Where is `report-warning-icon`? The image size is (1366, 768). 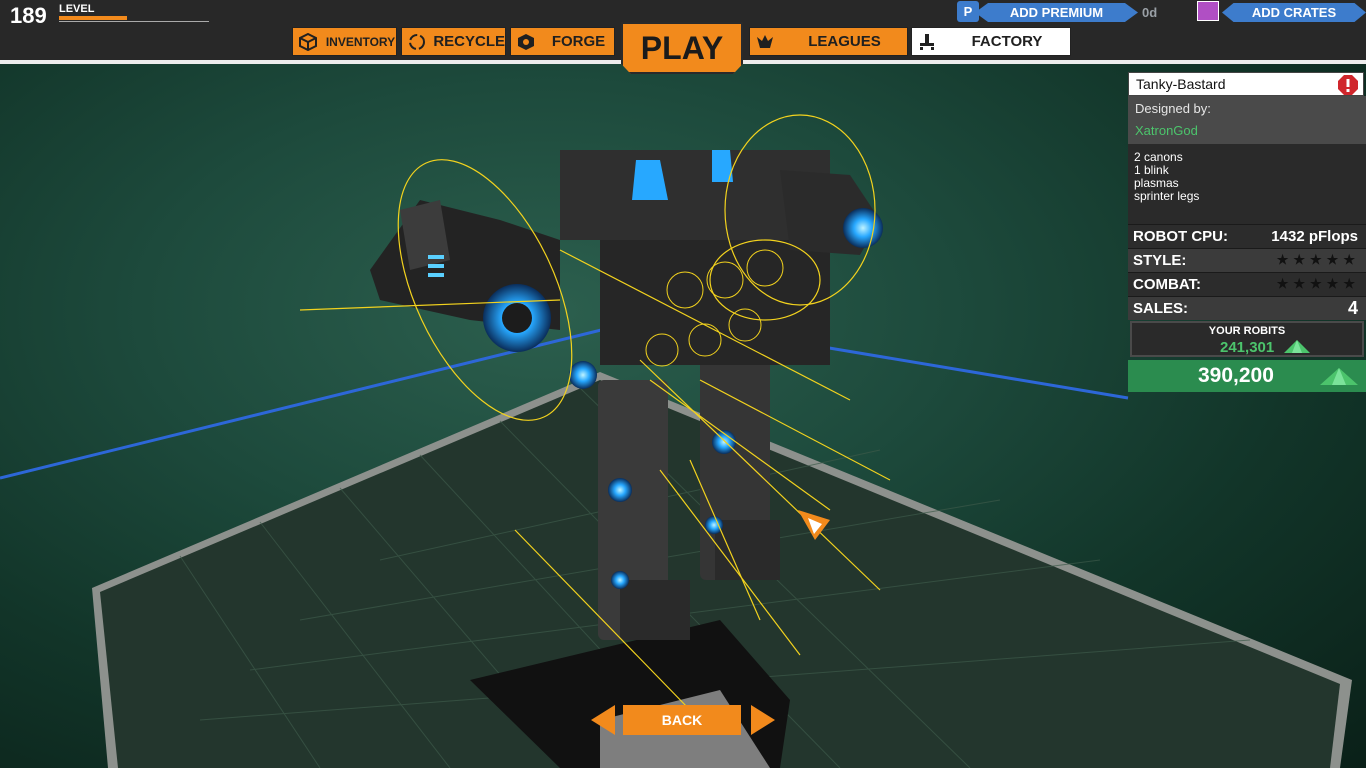 report-warning-icon is located at coordinates (1348, 85).